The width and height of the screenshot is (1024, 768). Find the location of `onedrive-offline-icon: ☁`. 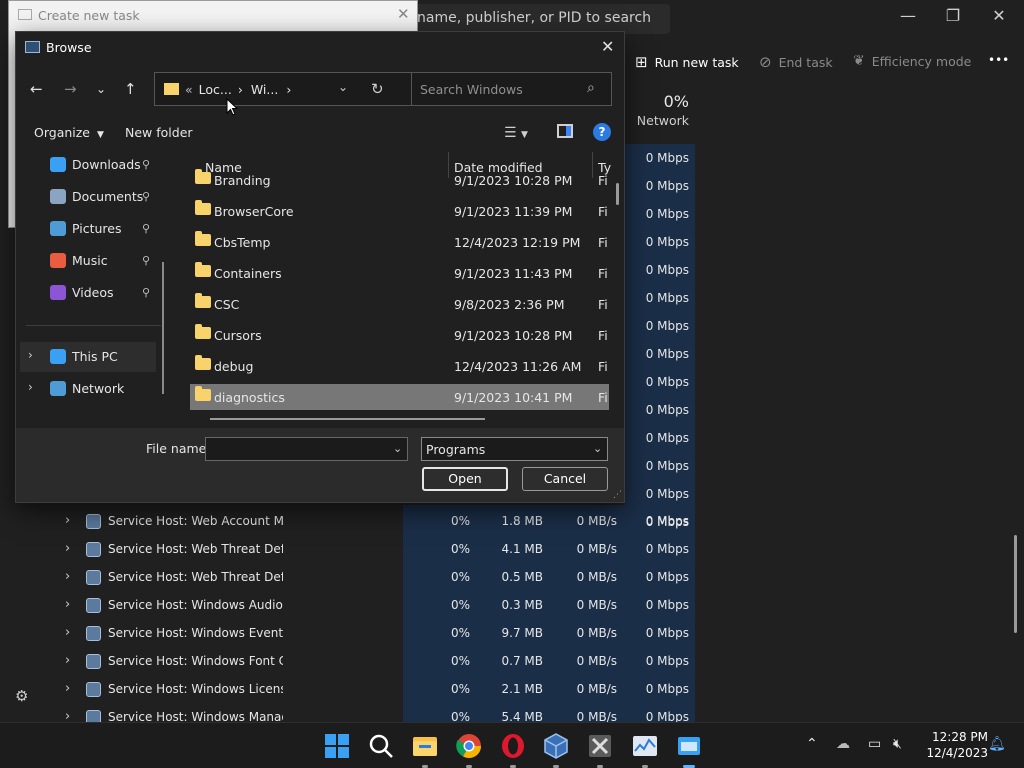

onedrive-offline-icon: ☁ is located at coordinates (843, 744).